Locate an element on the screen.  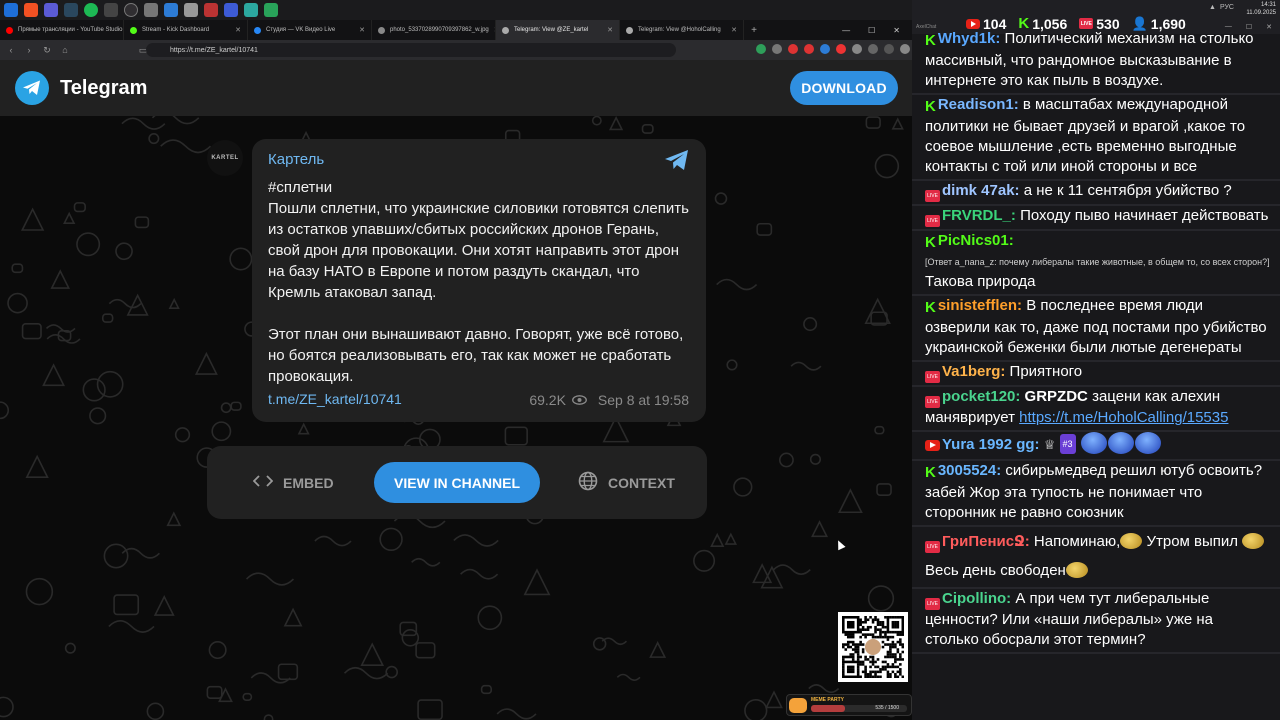
telegram-header: Telegram DOWNLOAD is located at coordinates (456, 88).